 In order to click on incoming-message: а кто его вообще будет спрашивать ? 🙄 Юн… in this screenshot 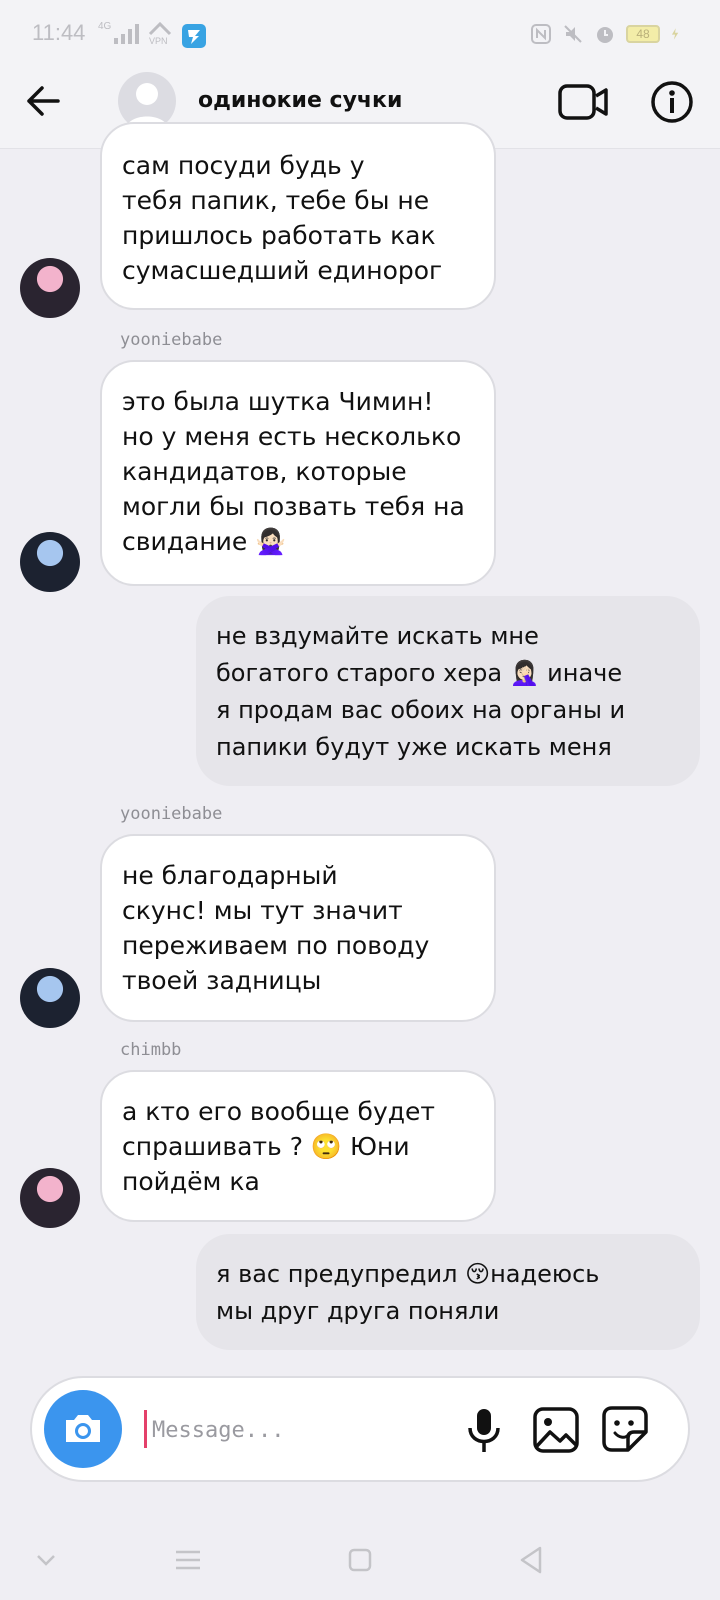, I will do `click(298, 1146)`.